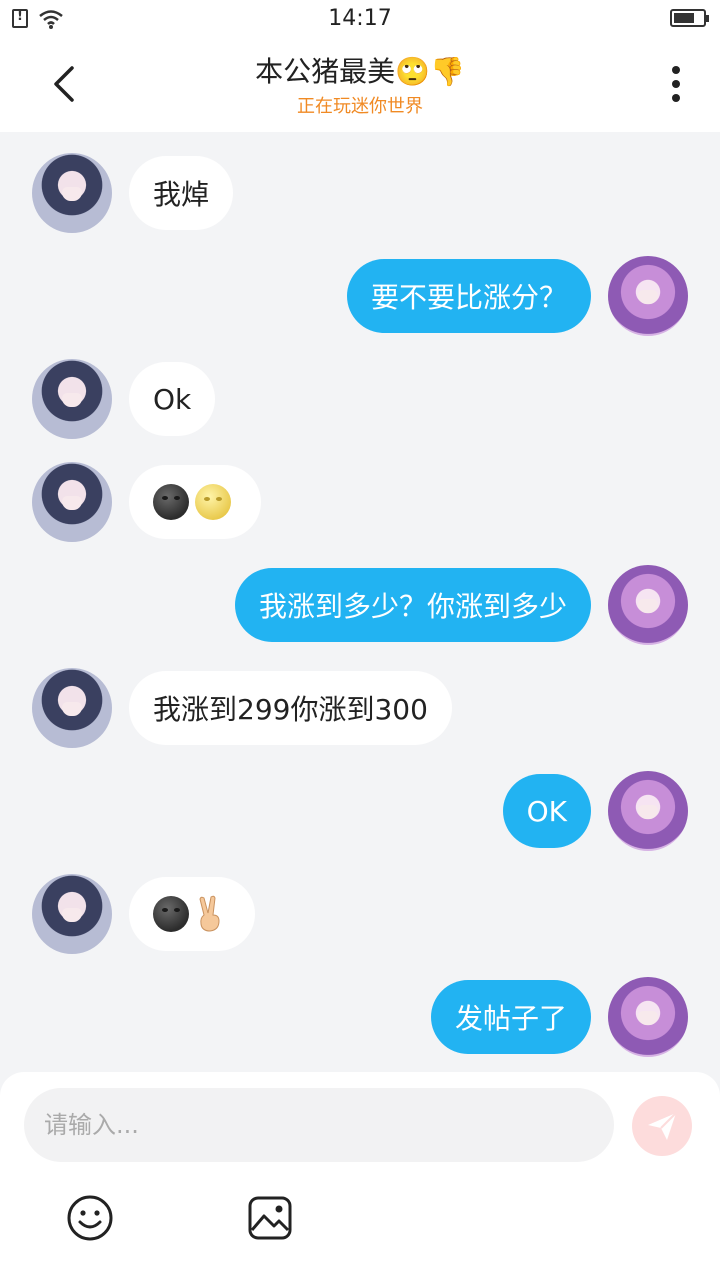  What do you see at coordinates (689, 18) in the screenshot?
I see `battery-icon` at bounding box center [689, 18].